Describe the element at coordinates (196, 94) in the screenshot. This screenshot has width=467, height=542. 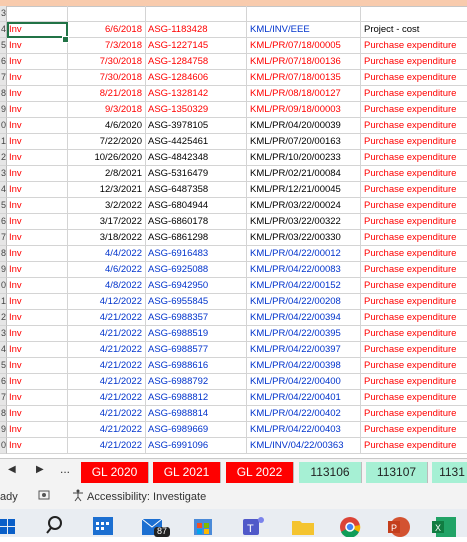
I see `asg-id-cell: ASG-1328142` at that location.